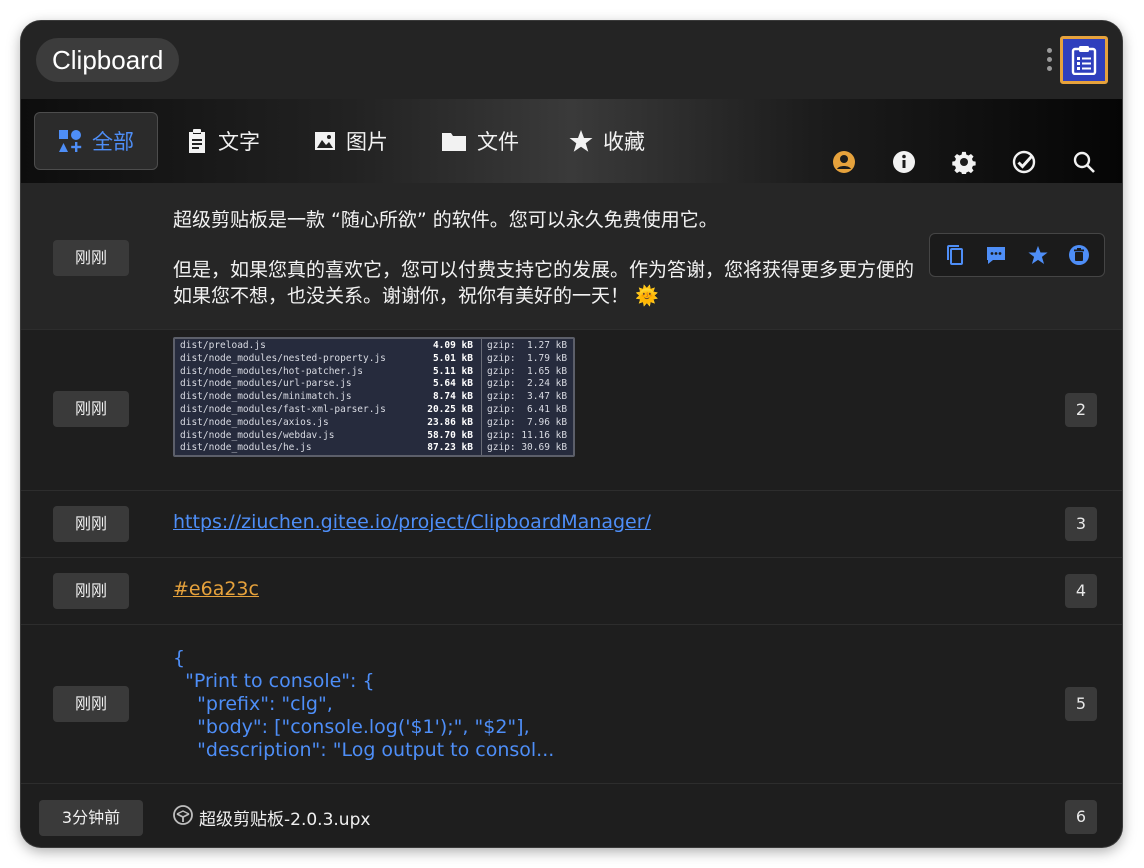 The height and width of the screenshot is (868, 1144). Describe the element at coordinates (1081, 410) in the screenshot. I see `index-badge: 2` at that location.